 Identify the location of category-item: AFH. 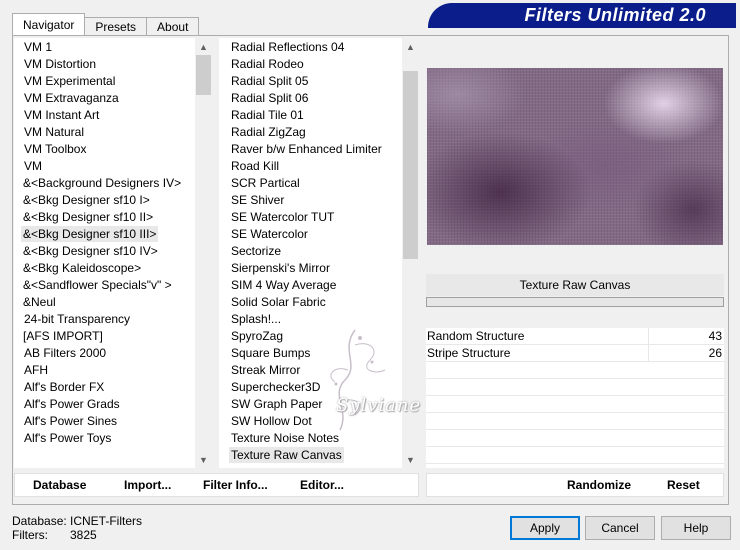
(105, 370).